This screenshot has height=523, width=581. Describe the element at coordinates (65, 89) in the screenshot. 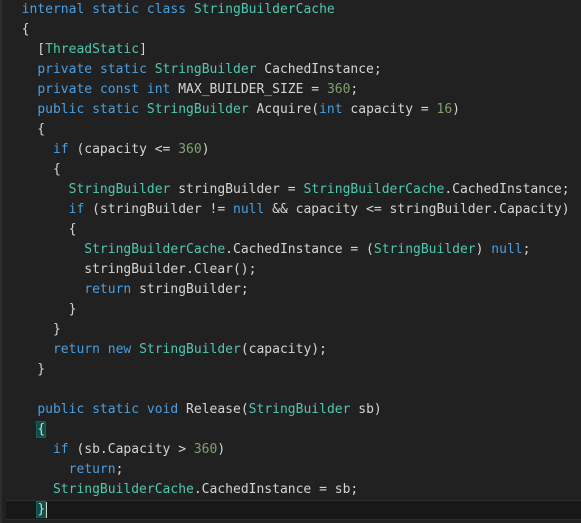

I see `code-token-kw: private` at that location.